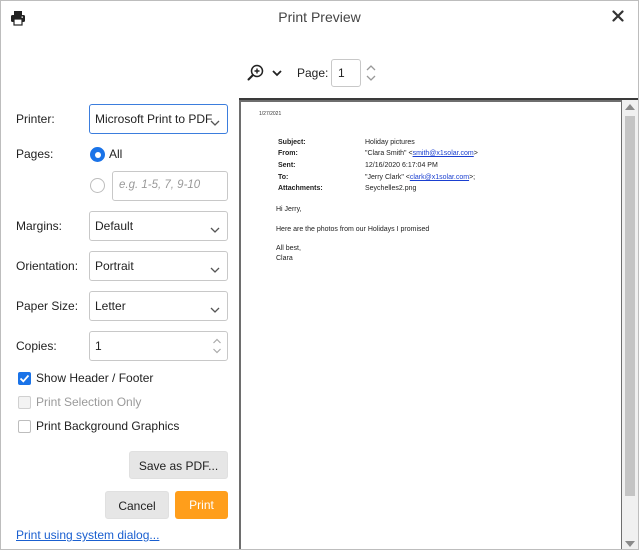 Image resolution: width=639 pixels, height=550 pixels. I want to click on page-spinner, so click(371, 73).